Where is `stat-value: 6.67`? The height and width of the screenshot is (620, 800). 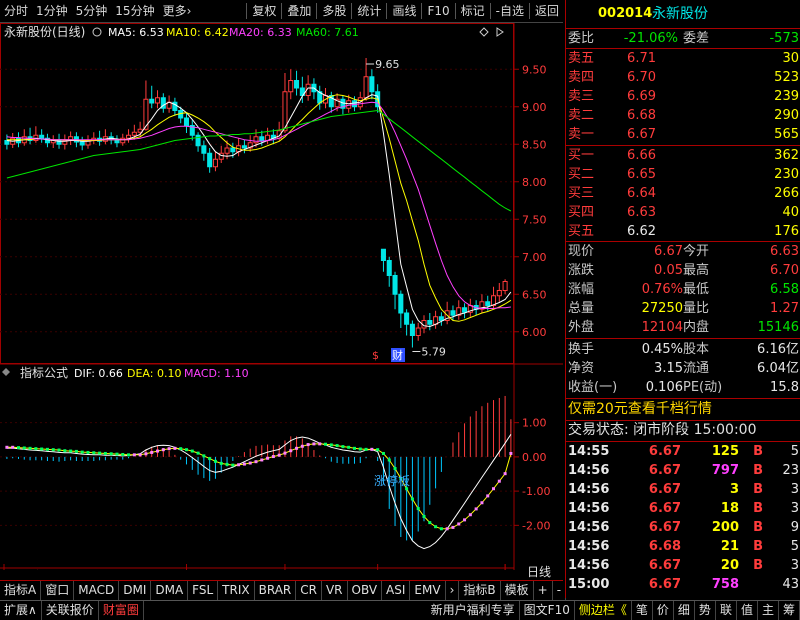
stat-value: 6.67 is located at coordinates (668, 251).